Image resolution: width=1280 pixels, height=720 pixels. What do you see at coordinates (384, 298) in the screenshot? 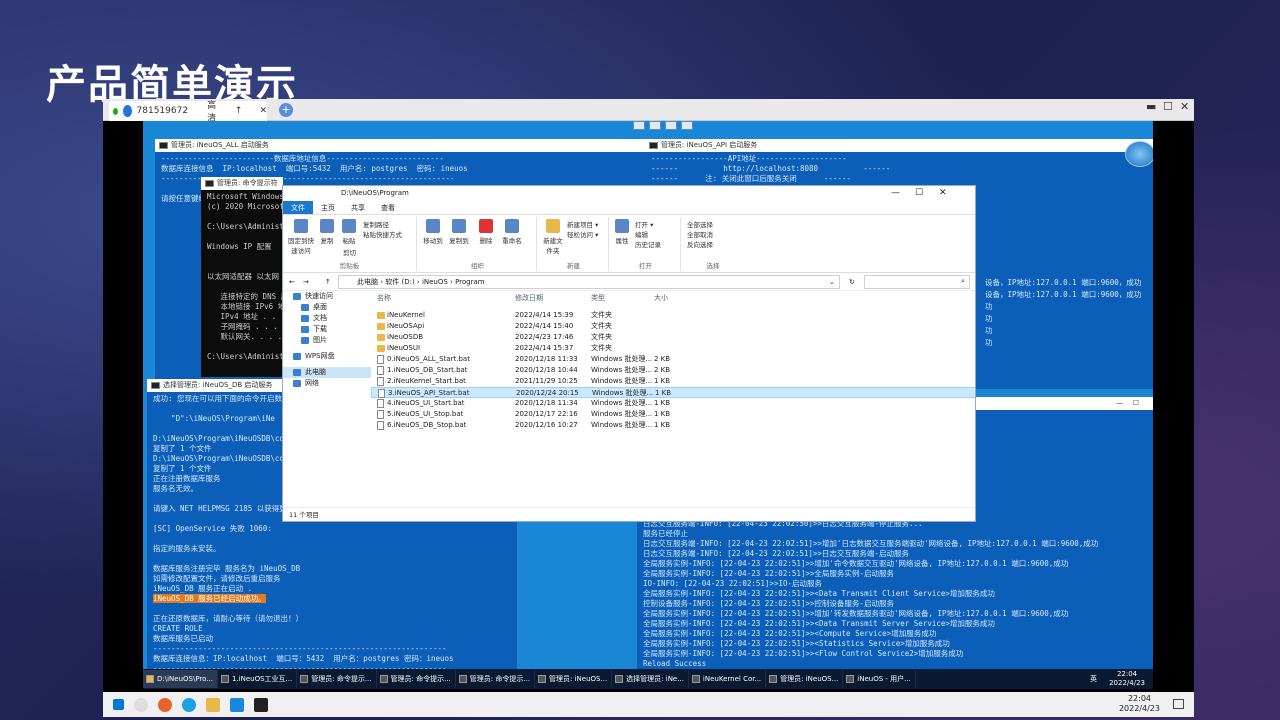
I see `col-name: 名称` at bounding box center [384, 298].